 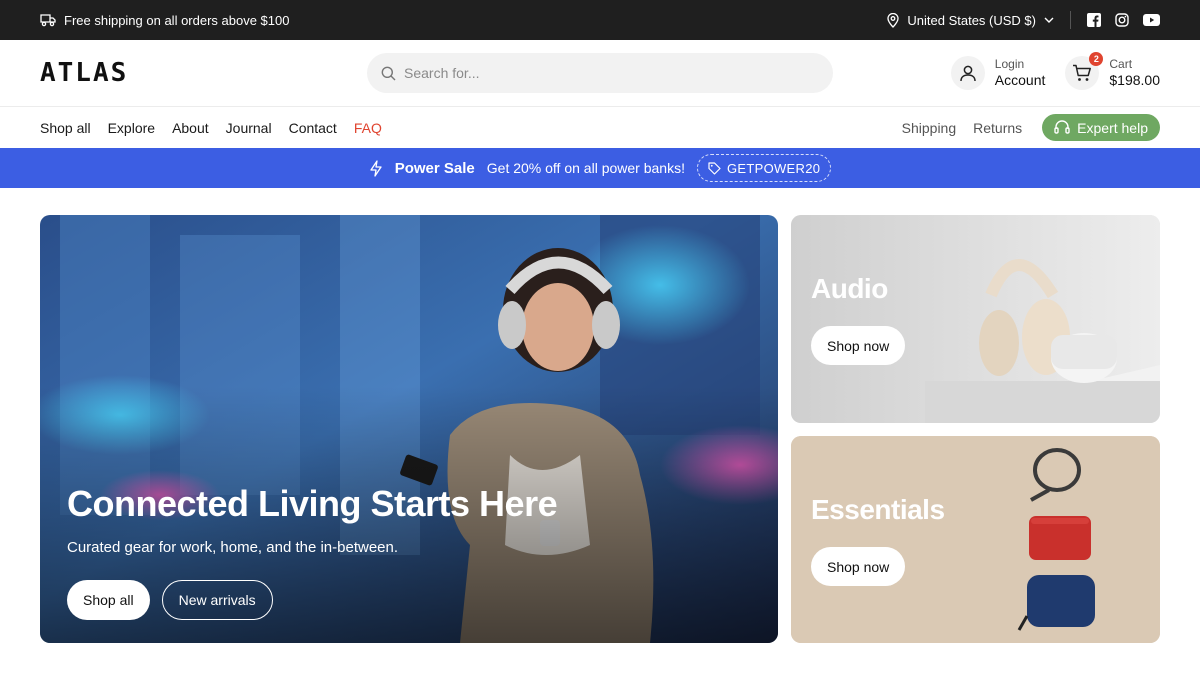 What do you see at coordinates (1122, 20) in the screenshot?
I see `instagram-icon` at bounding box center [1122, 20].